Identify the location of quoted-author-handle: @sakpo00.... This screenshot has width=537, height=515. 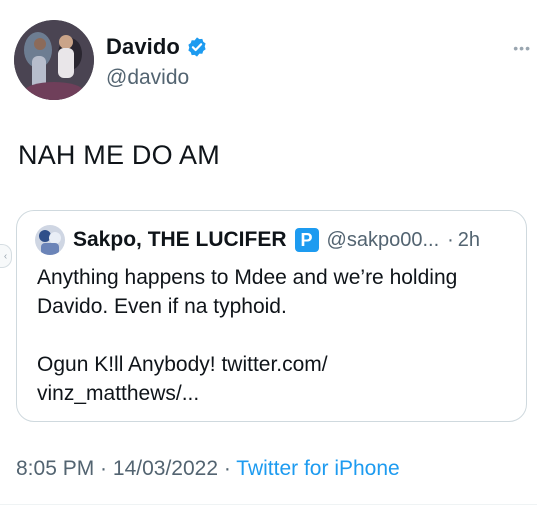
(383, 239).